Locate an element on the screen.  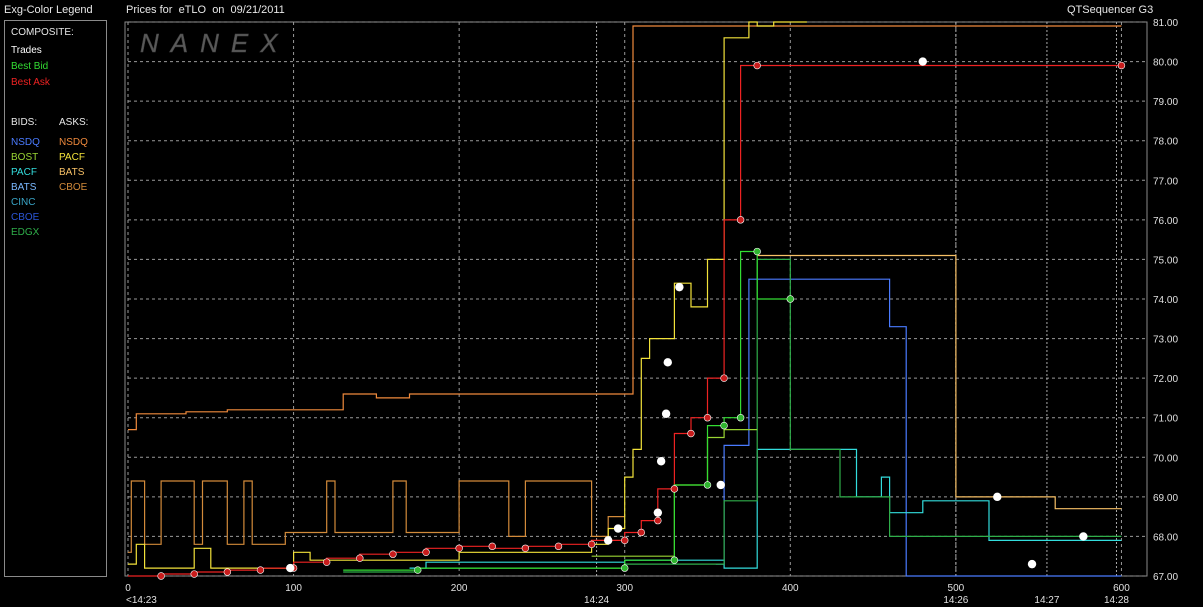
time-label: <14:23 is located at coordinates (141, 600).